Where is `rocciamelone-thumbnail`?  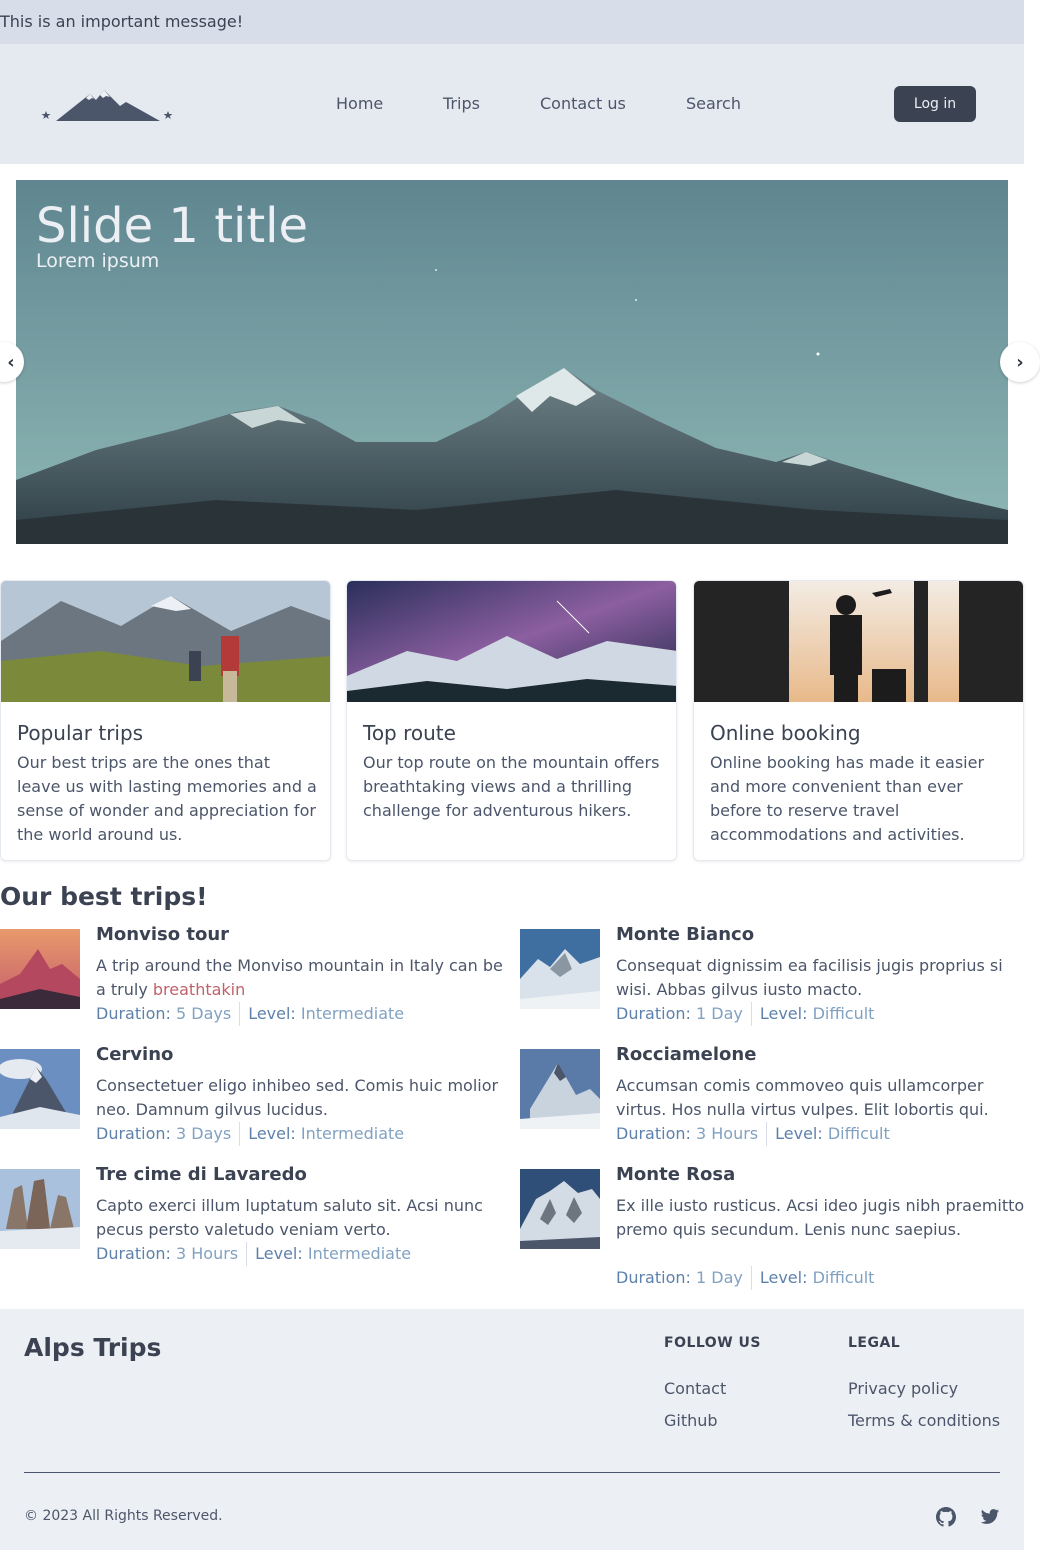 rocciamelone-thumbnail is located at coordinates (560, 1089).